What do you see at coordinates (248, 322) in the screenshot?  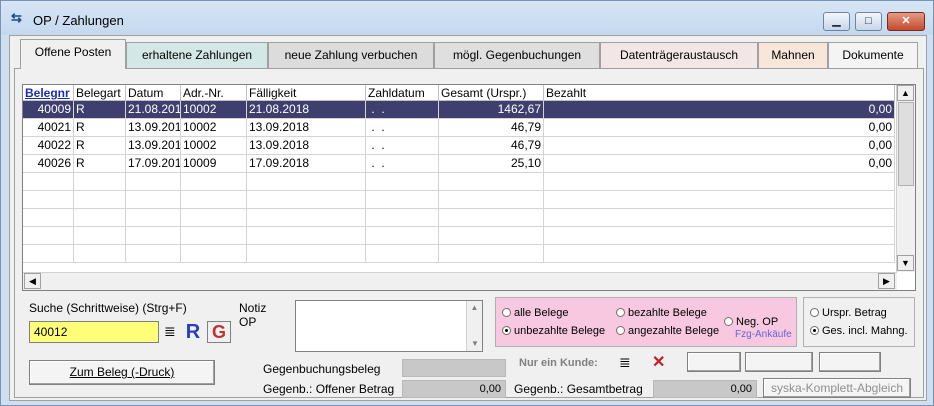 I see `op-label: OP` at bounding box center [248, 322].